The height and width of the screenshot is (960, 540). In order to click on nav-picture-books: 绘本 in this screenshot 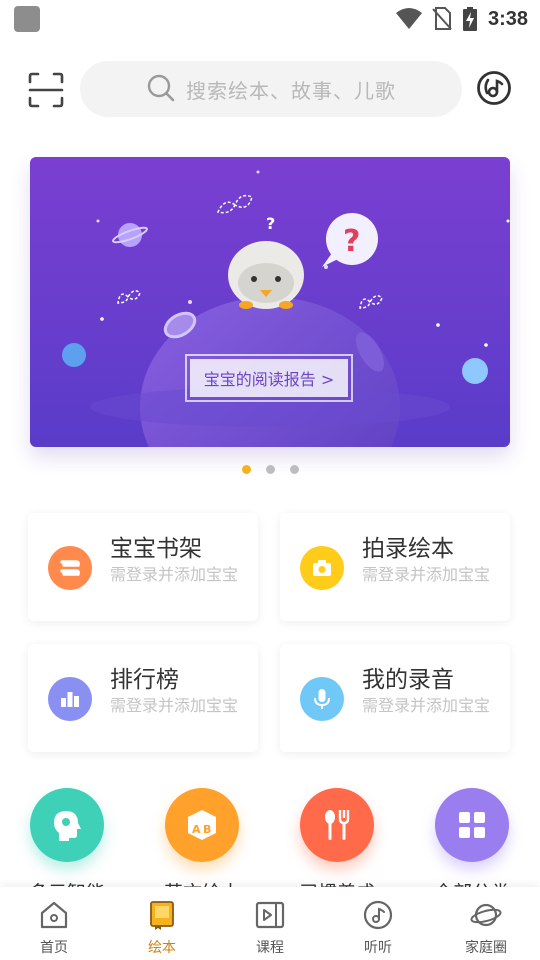, I will do `click(162, 923)`.